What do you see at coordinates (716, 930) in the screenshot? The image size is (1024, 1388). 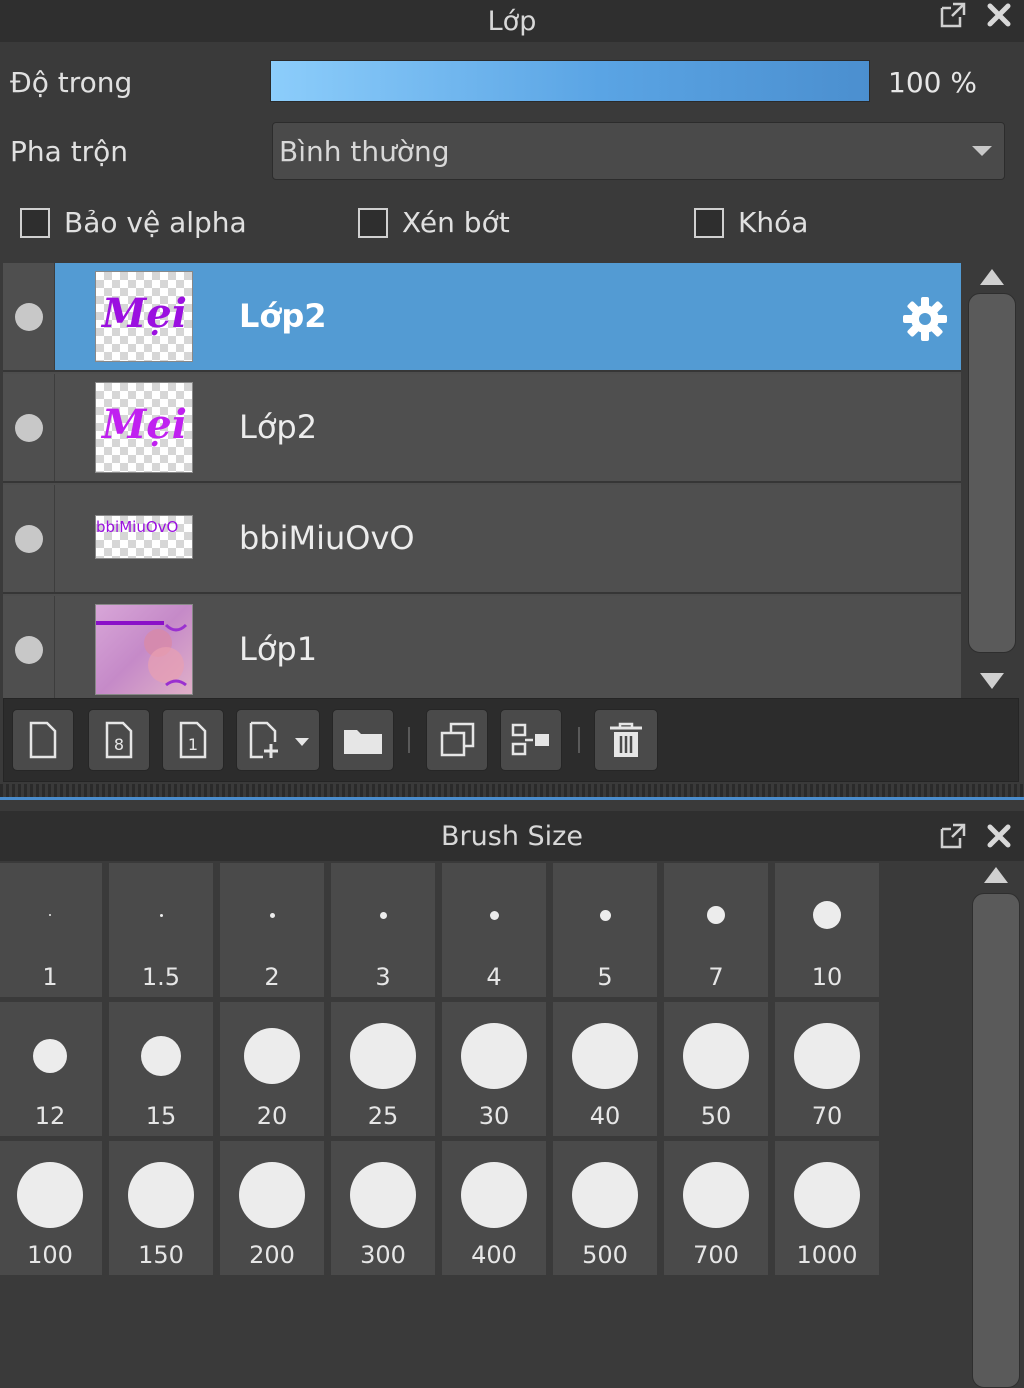 I see `brush-size-cell: 7` at bounding box center [716, 930].